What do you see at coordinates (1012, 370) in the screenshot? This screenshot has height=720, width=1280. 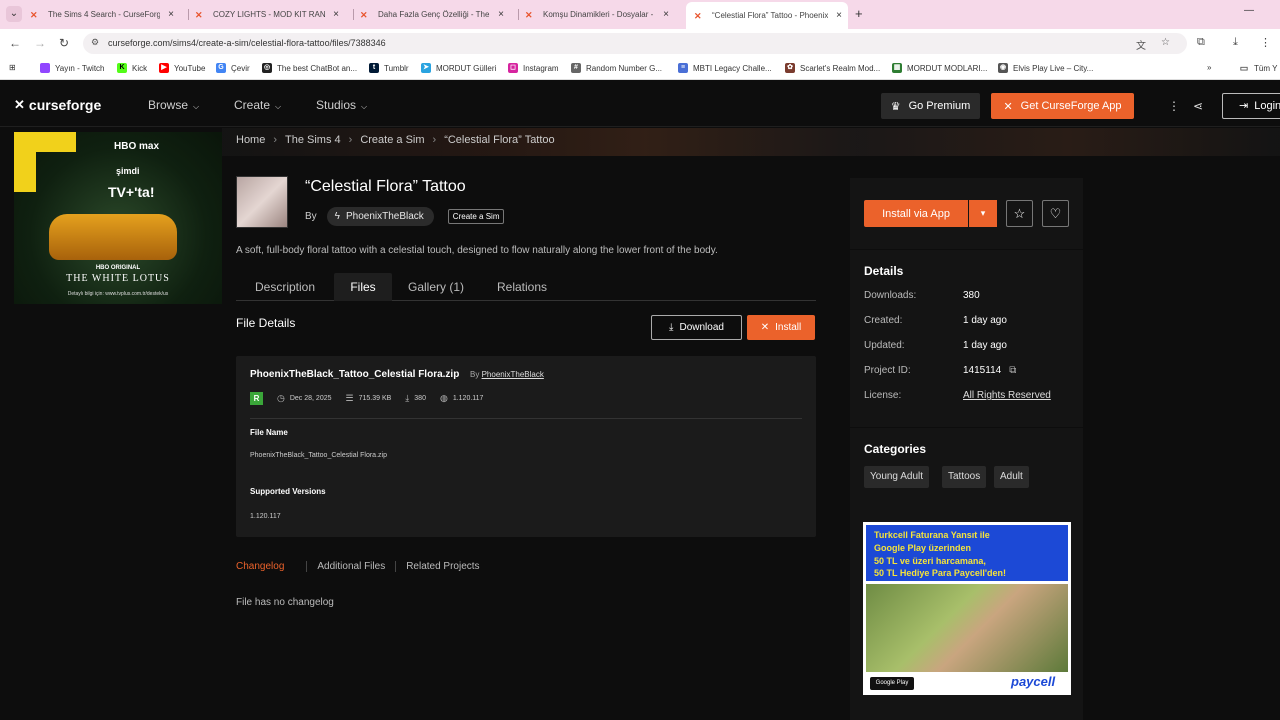 I see `copy-icon: ⧉` at bounding box center [1012, 370].